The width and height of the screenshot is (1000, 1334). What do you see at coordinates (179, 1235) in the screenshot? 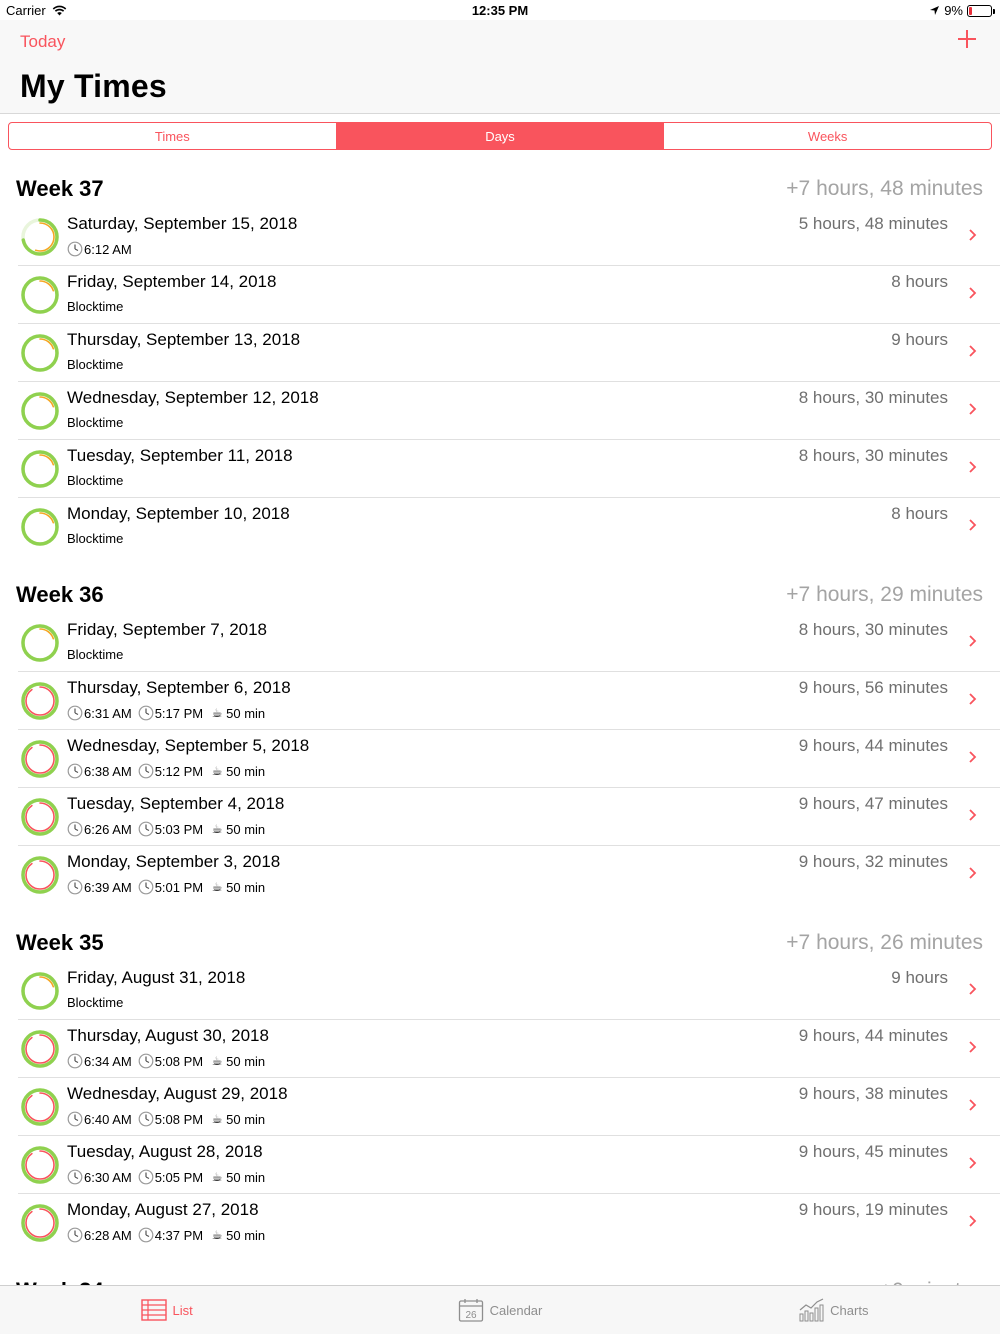
I see `end-time-label: 4:37 PM` at bounding box center [179, 1235].